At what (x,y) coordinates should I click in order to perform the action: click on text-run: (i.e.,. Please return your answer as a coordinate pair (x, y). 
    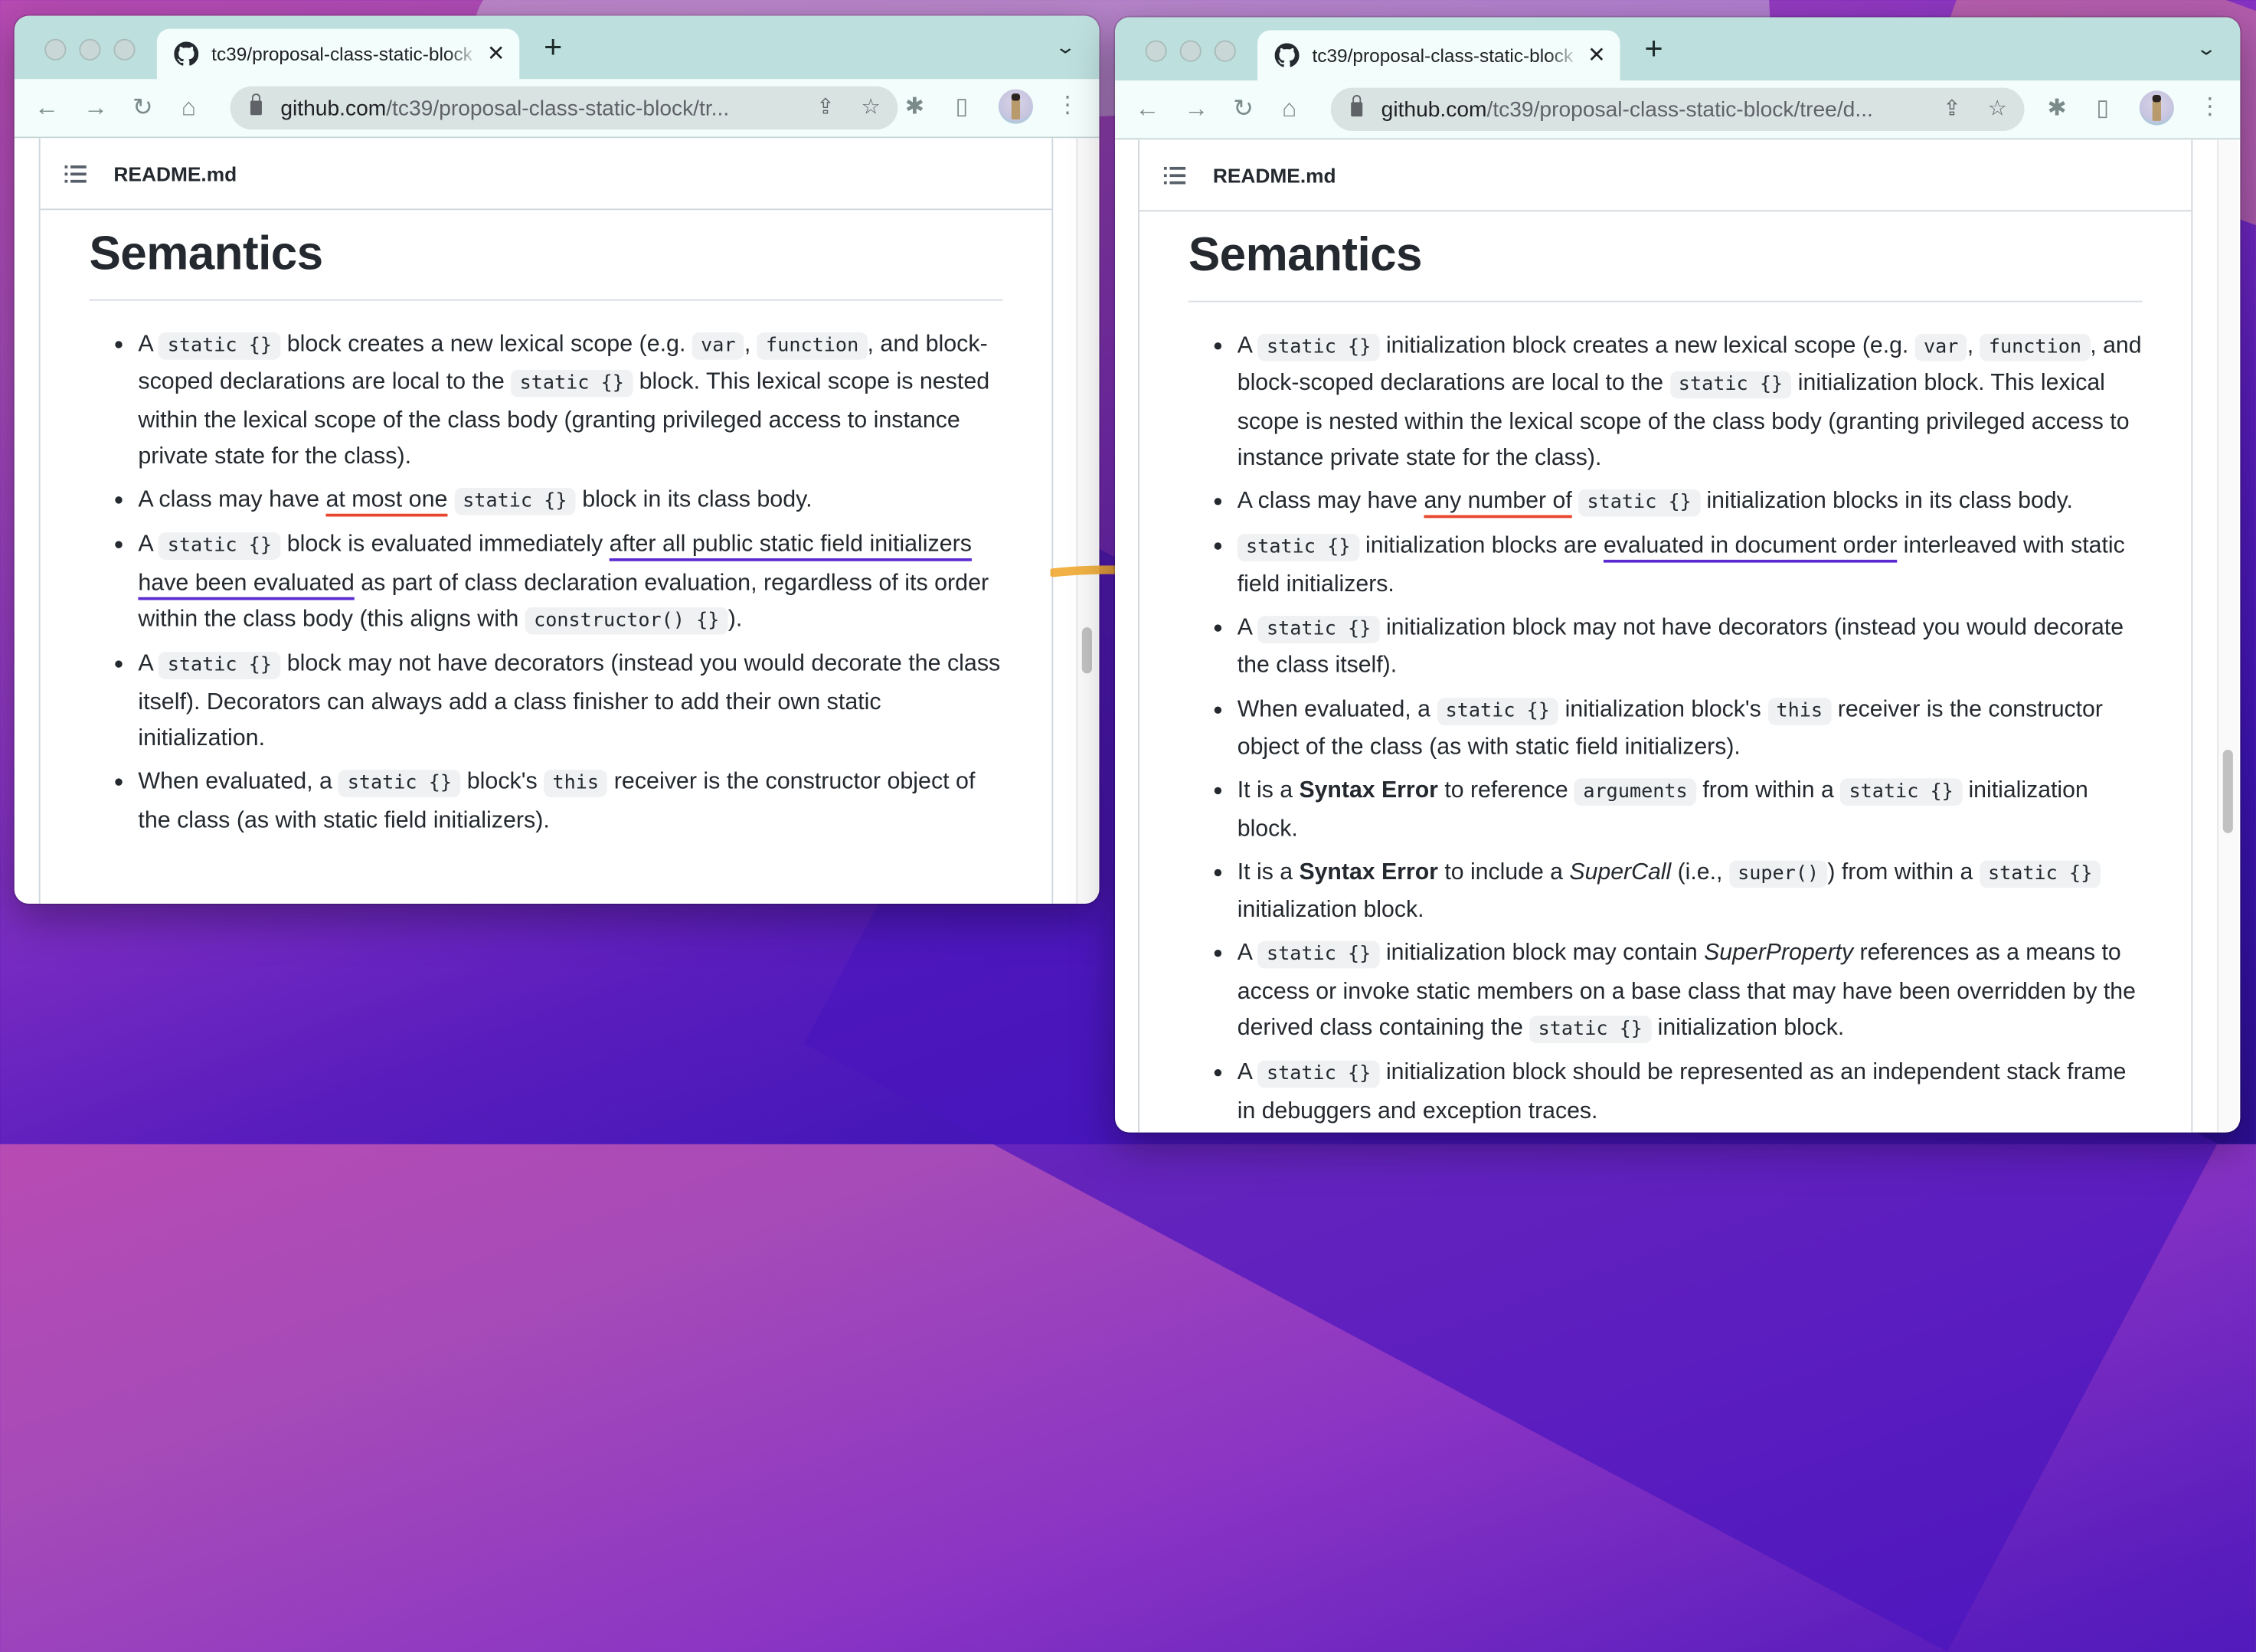
    Looking at the image, I should click on (1700, 872).